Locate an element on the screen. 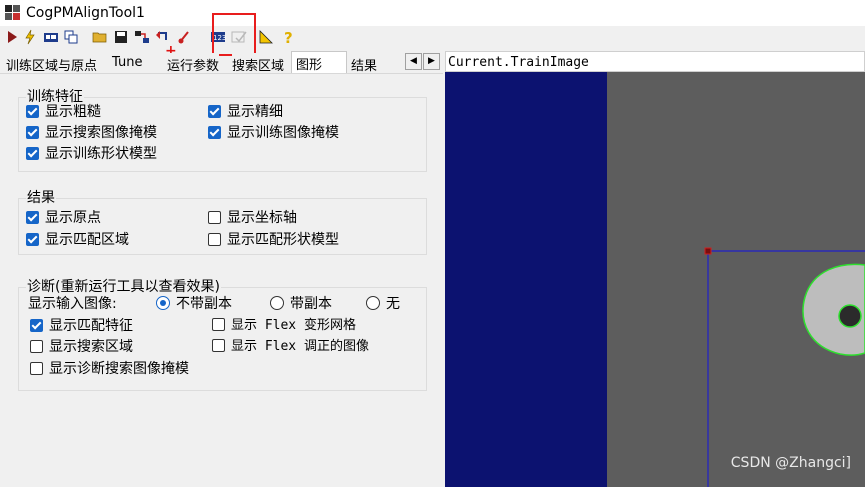 This screenshot has height=487, width=865. show-search-mask-checkbox: 显示搜索图像掩模 is located at coordinates (91, 134).